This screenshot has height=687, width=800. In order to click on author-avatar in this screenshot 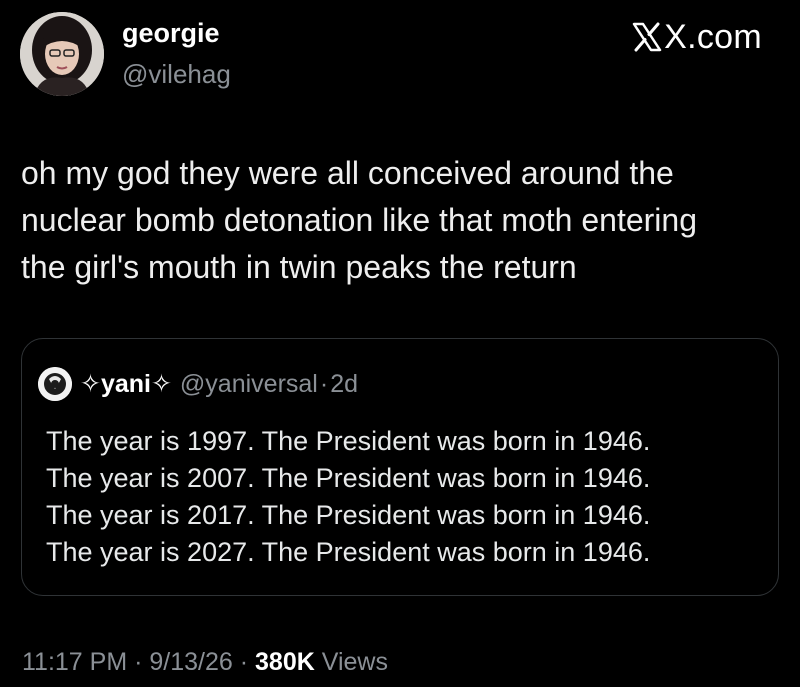, I will do `click(62, 54)`.